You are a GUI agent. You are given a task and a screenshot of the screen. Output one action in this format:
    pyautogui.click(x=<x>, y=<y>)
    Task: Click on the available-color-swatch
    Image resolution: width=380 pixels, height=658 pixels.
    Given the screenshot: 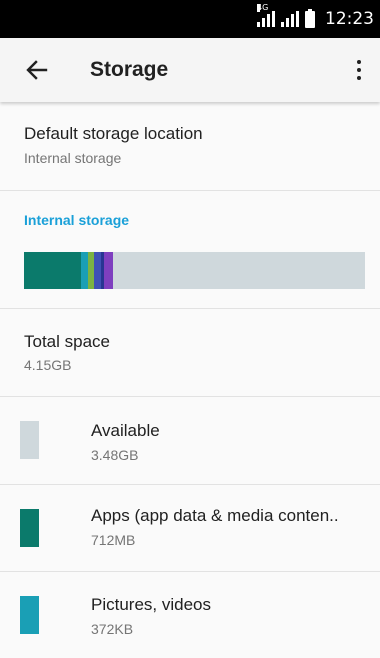 What is the action you would take?
    pyautogui.click(x=29, y=440)
    